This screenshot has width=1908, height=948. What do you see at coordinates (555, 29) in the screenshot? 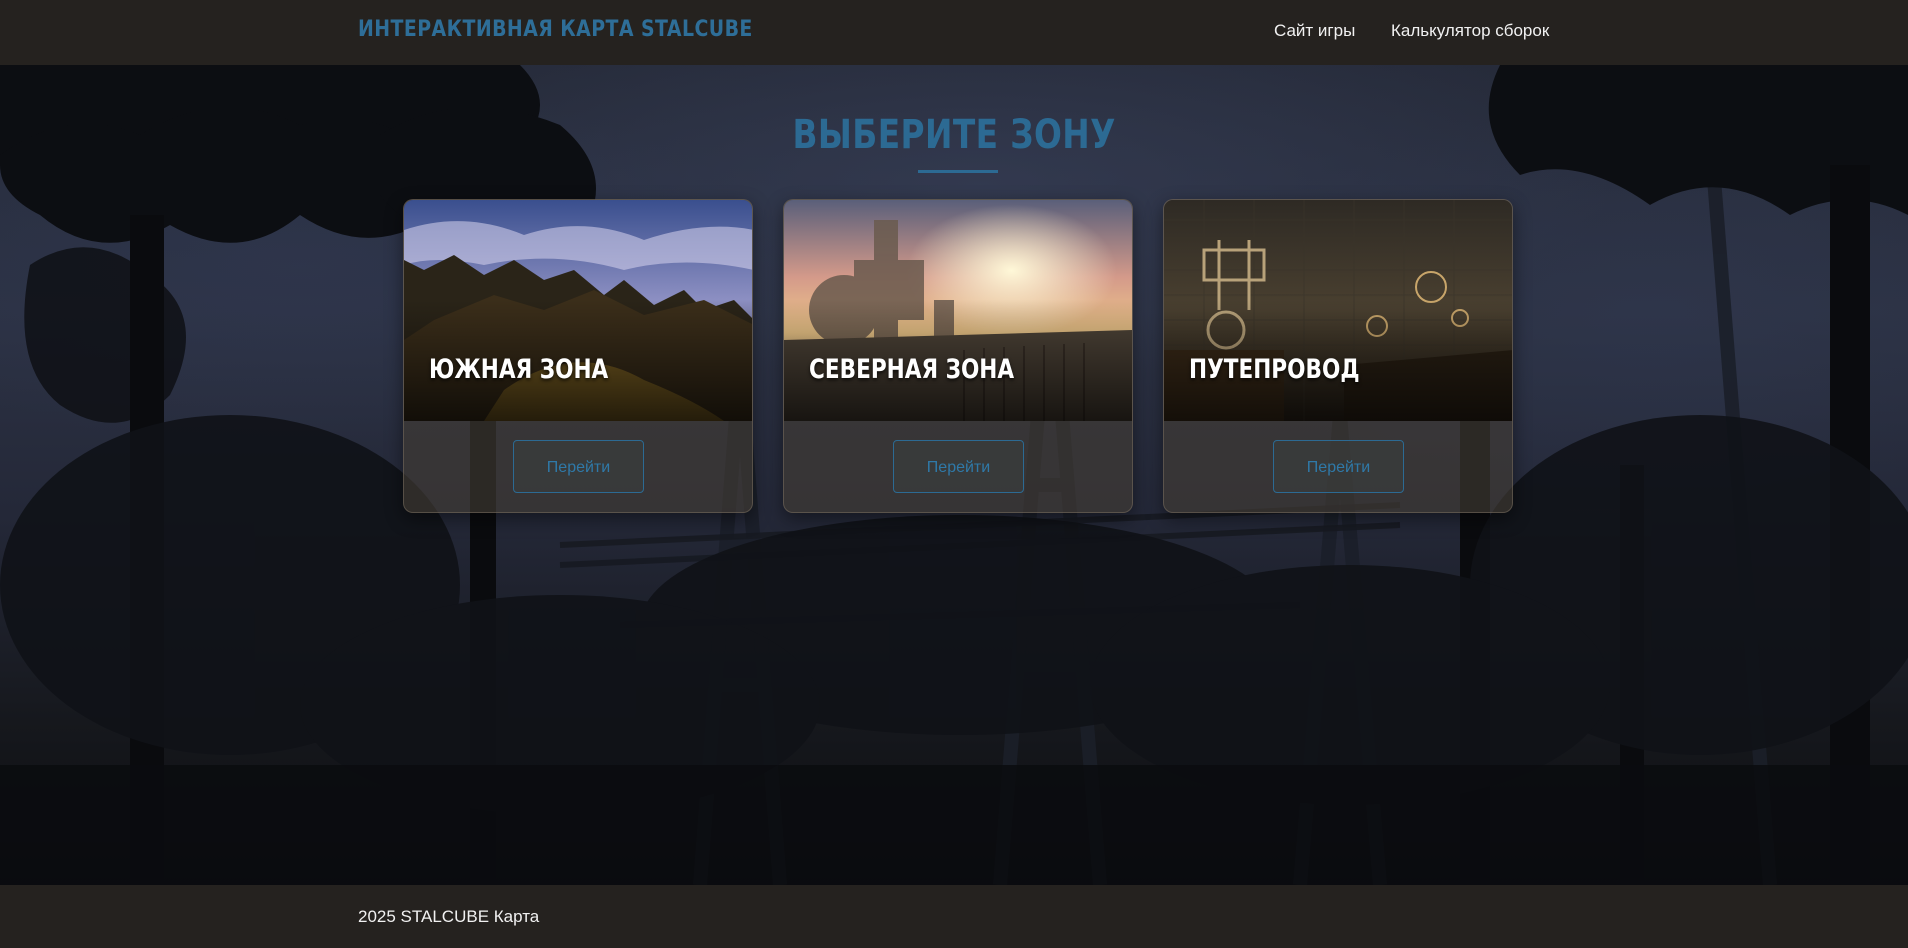
I see `site-title: ИНТЕРАКТИВНАЯ КАРТА STALCUBE` at bounding box center [555, 29].